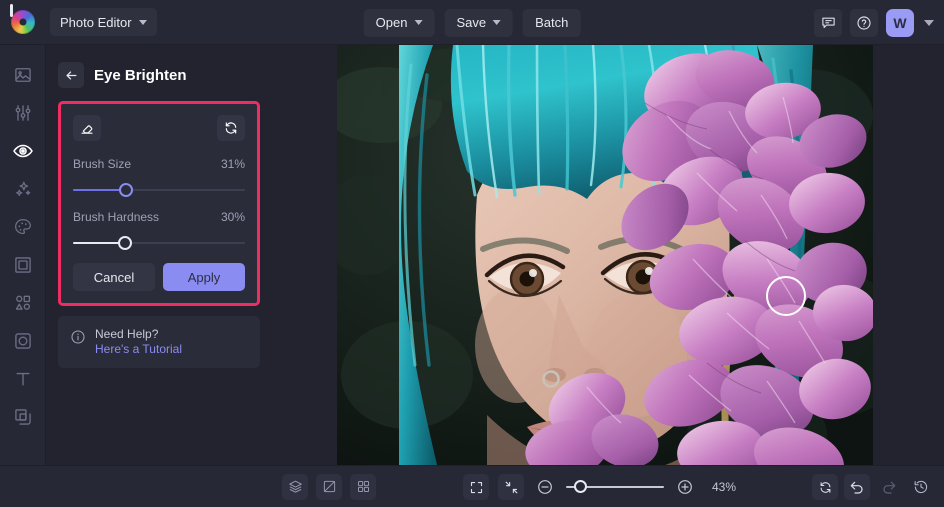 The height and width of the screenshot is (507, 944). Describe the element at coordinates (159, 230) in the screenshot. I see `brush-hardness-slider-block: Brush Hardness 30%` at that location.